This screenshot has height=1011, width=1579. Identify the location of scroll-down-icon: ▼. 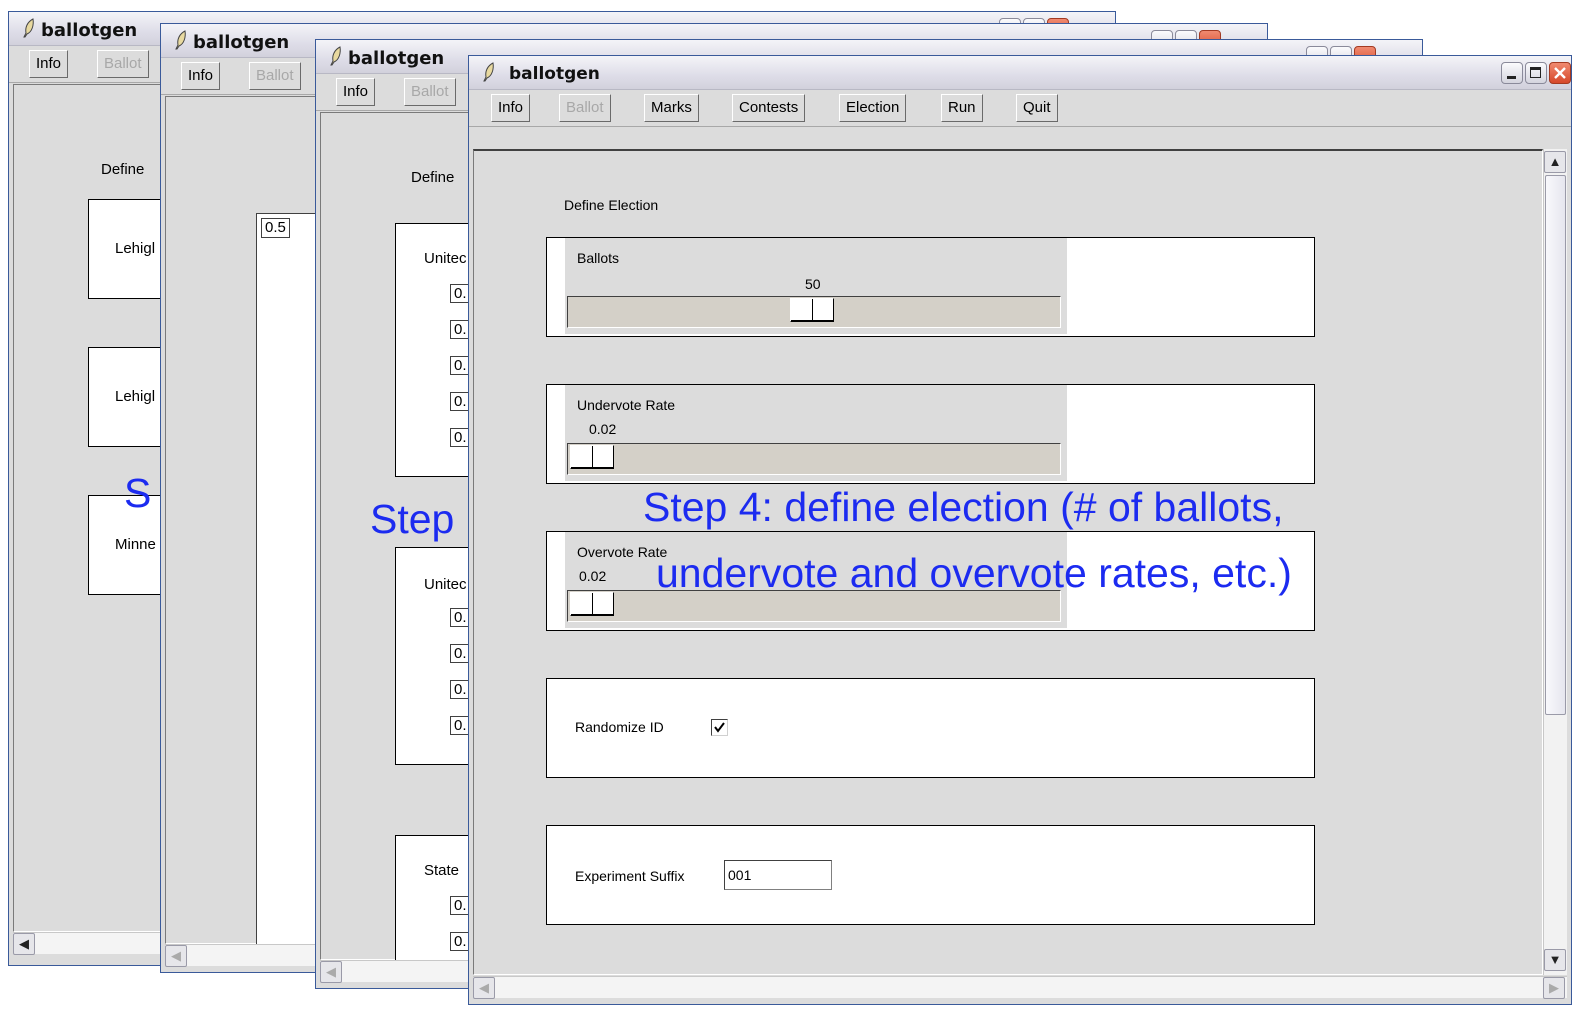
(1555, 960).